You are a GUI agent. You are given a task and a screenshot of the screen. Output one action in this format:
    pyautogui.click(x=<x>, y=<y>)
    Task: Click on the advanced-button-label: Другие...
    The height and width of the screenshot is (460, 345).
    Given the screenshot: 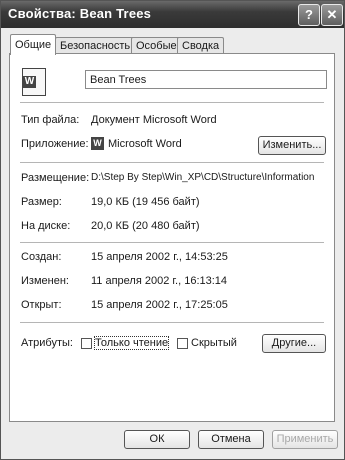 What is the action you would take?
    pyautogui.click(x=294, y=343)
    